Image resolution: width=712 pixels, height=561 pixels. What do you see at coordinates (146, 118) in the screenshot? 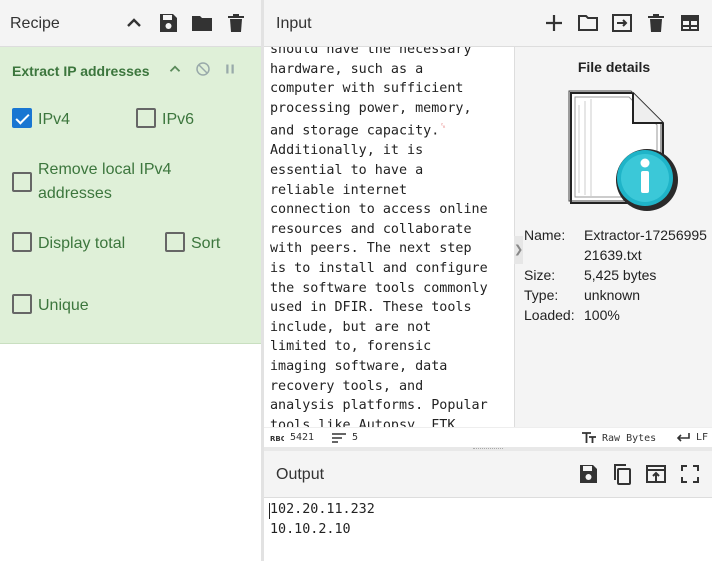
I see `ipv6-checkbox-box` at bounding box center [146, 118].